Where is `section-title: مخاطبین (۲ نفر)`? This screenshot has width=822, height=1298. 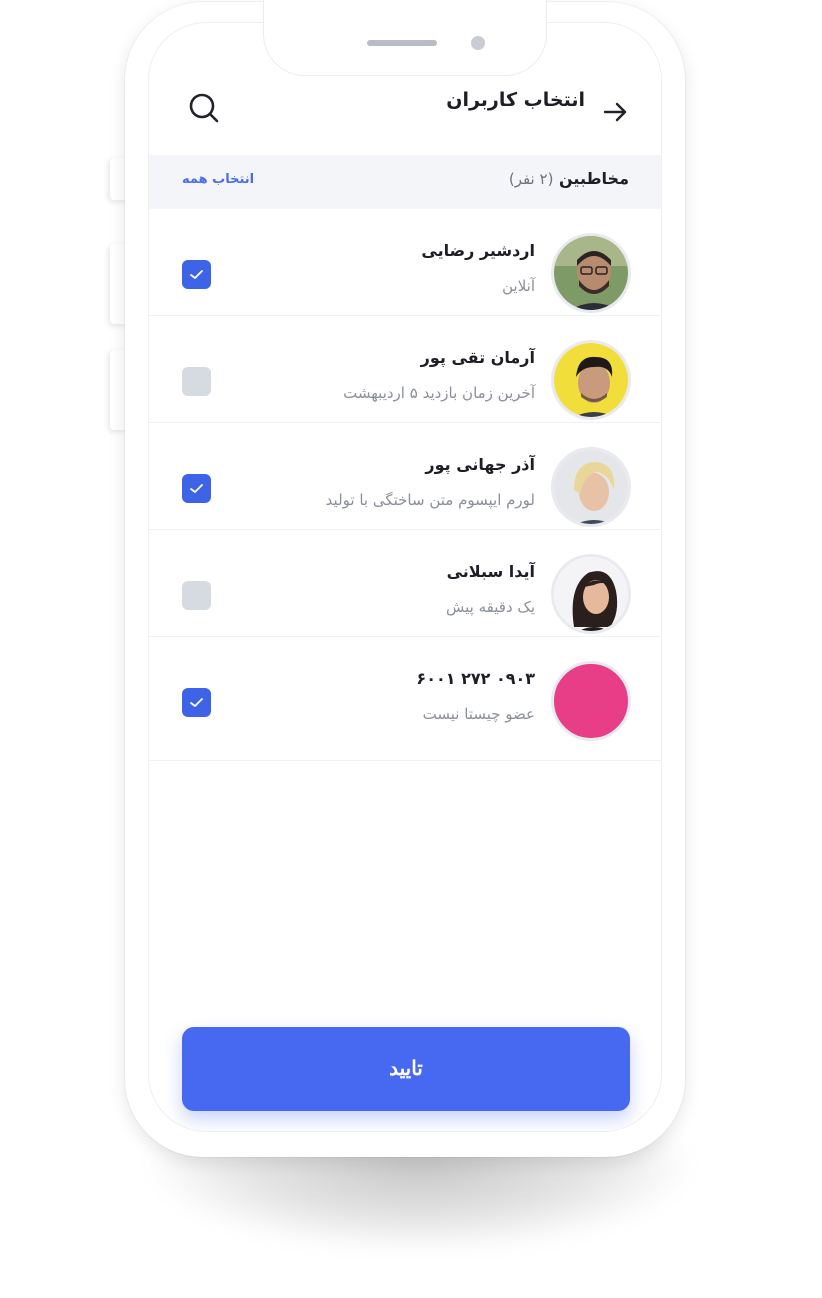
section-title: مخاطبین (۲ نفر) is located at coordinates (569, 178).